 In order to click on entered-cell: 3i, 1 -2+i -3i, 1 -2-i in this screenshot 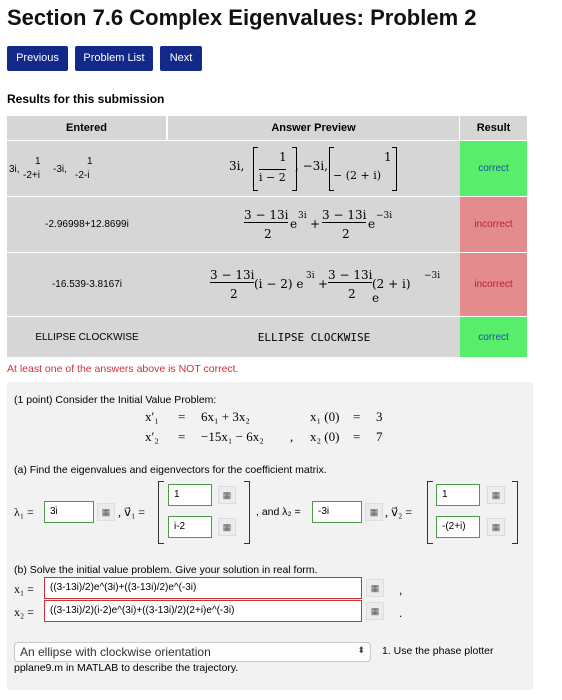, I will do `click(87, 168)`.